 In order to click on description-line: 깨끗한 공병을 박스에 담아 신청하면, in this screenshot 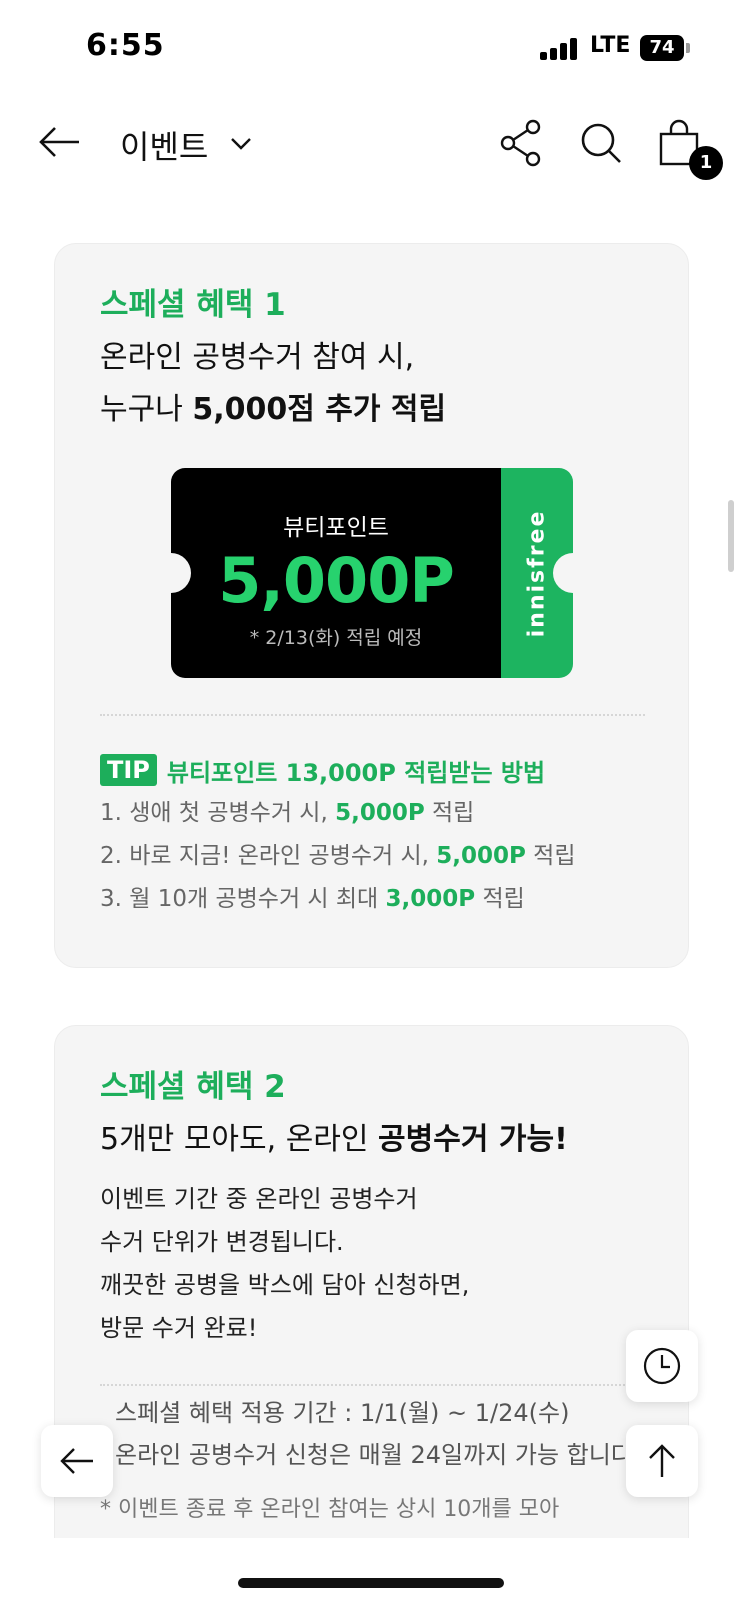, I will do `click(285, 1285)`.